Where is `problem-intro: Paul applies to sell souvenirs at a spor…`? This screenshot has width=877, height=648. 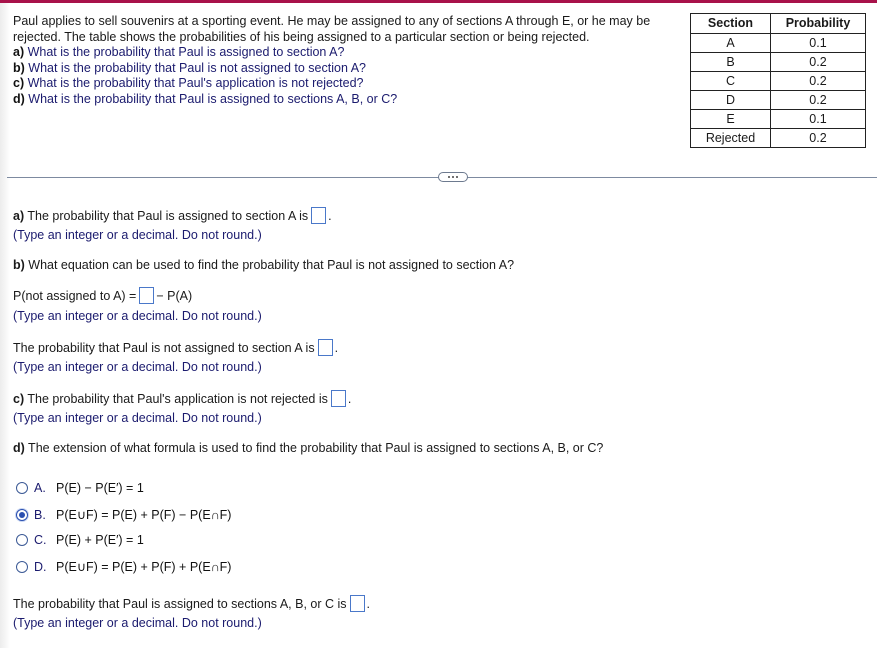 problem-intro: Paul applies to sell souvenirs at a spor… is located at coordinates (332, 29).